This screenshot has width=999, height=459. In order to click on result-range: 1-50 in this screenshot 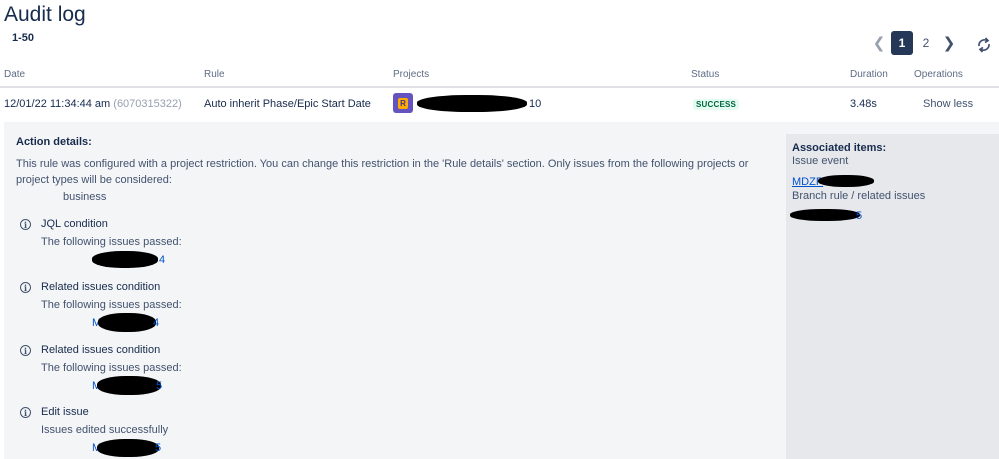, I will do `click(23, 38)`.